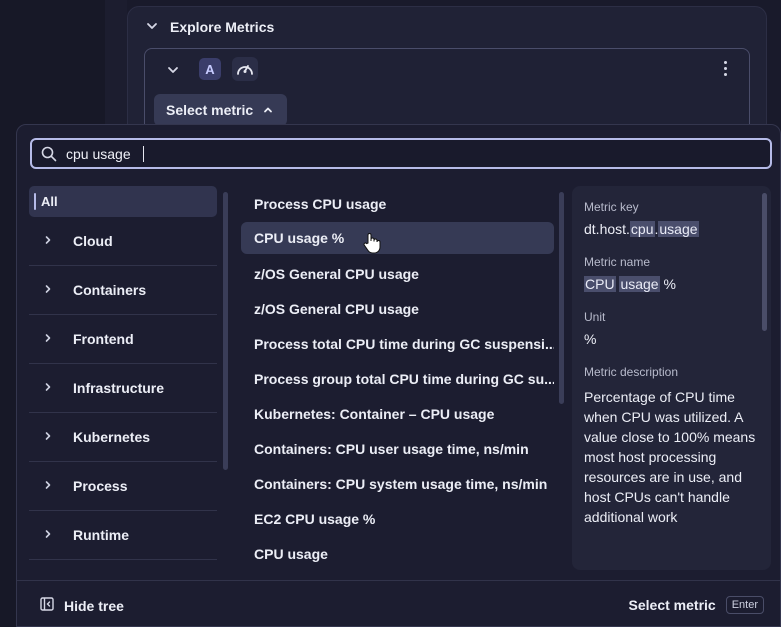 The image size is (781, 627). What do you see at coordinates (397, 448) in the screenshot?
I see `metric-result-item: Containers: CPU user usage time, ns/min` at bounding box center [397, 448].